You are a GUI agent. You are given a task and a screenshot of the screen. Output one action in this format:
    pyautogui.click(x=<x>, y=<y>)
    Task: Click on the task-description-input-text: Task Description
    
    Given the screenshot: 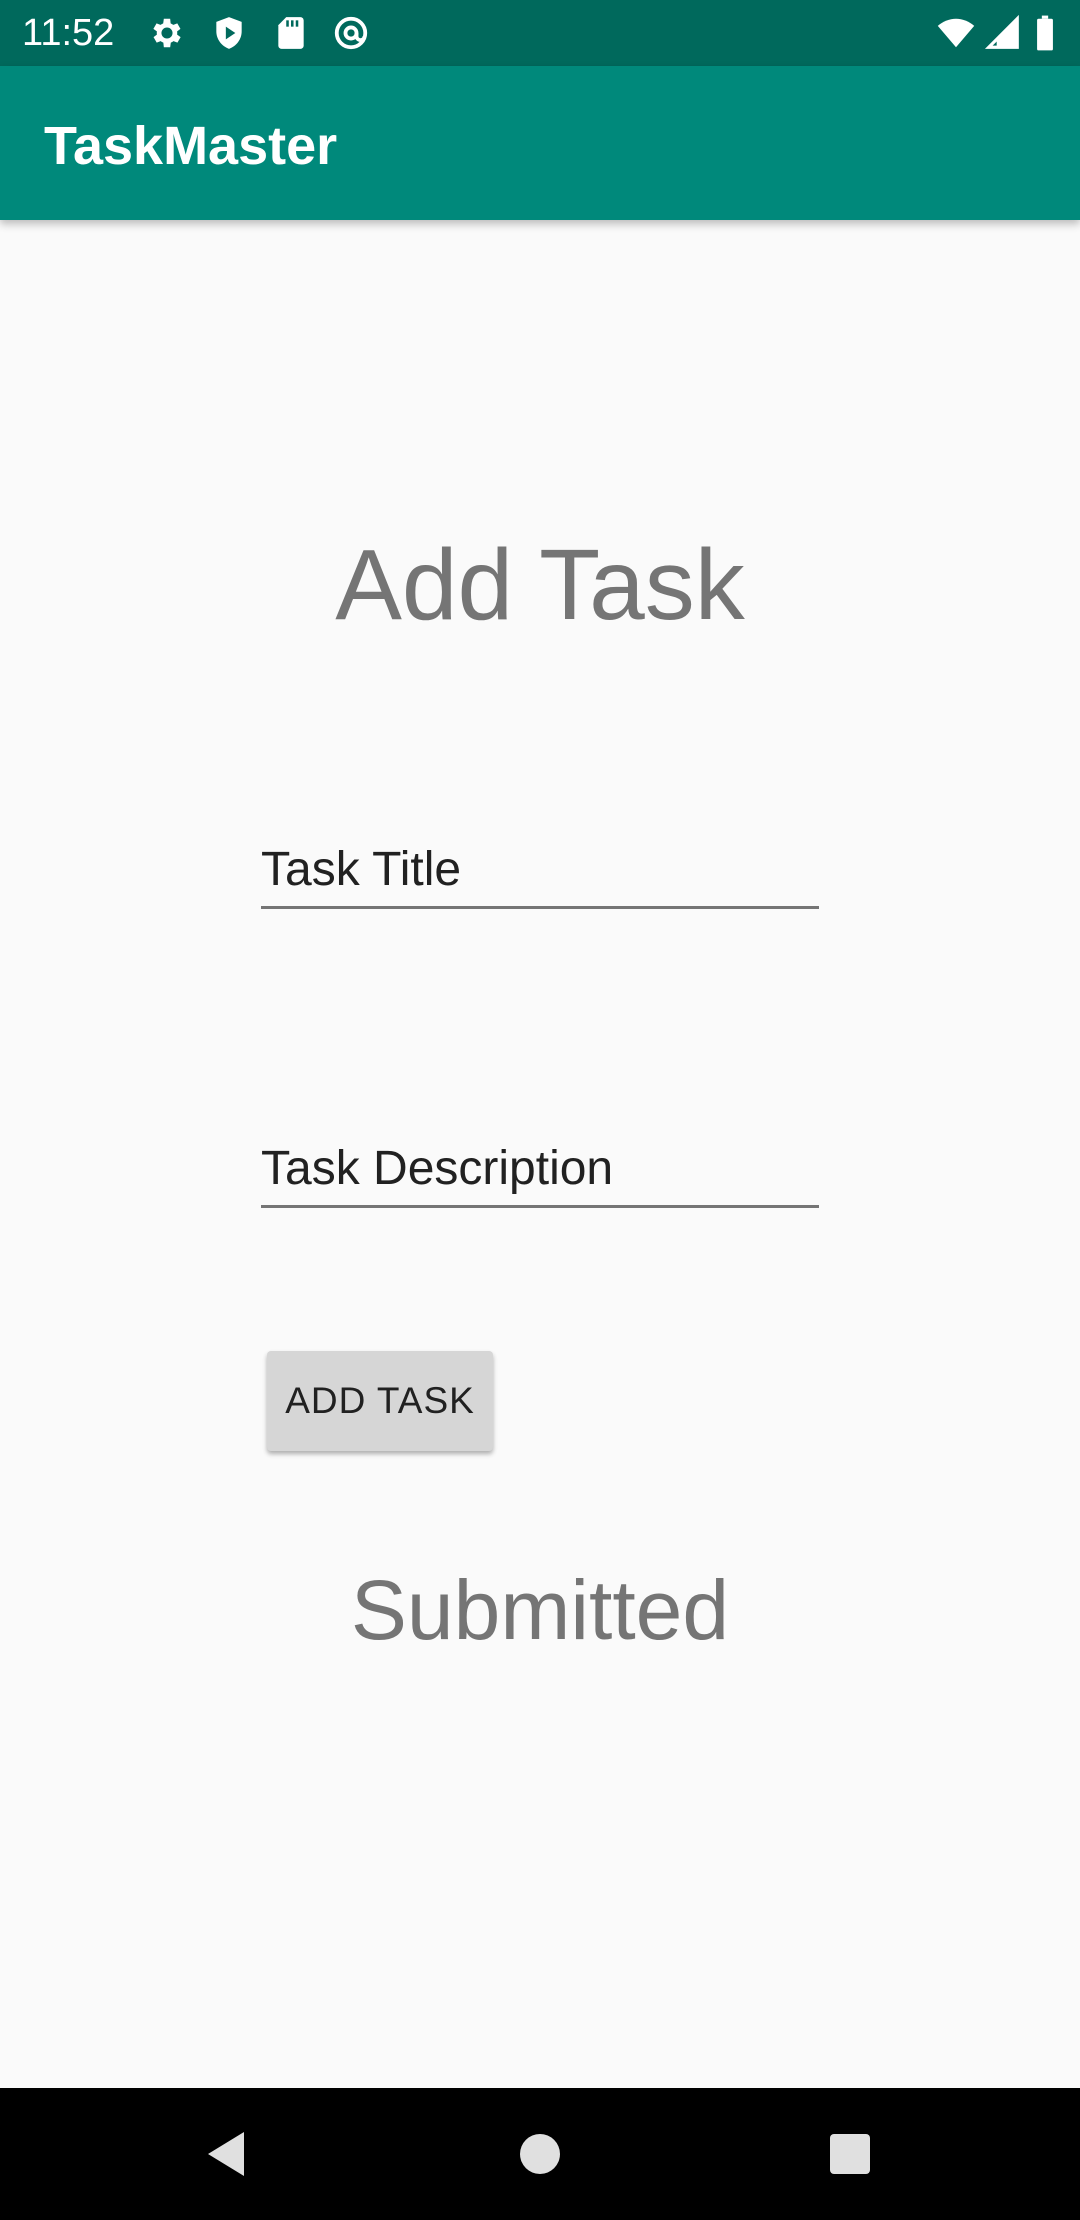 What is the action you would take?
    pyautogui.click(x=437, y=1168)
    